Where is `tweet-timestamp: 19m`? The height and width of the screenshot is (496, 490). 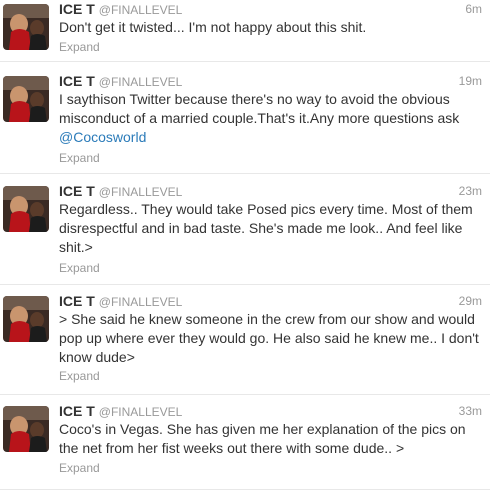
tweet-timestamp: 19m is located at coordinates (470, 81).